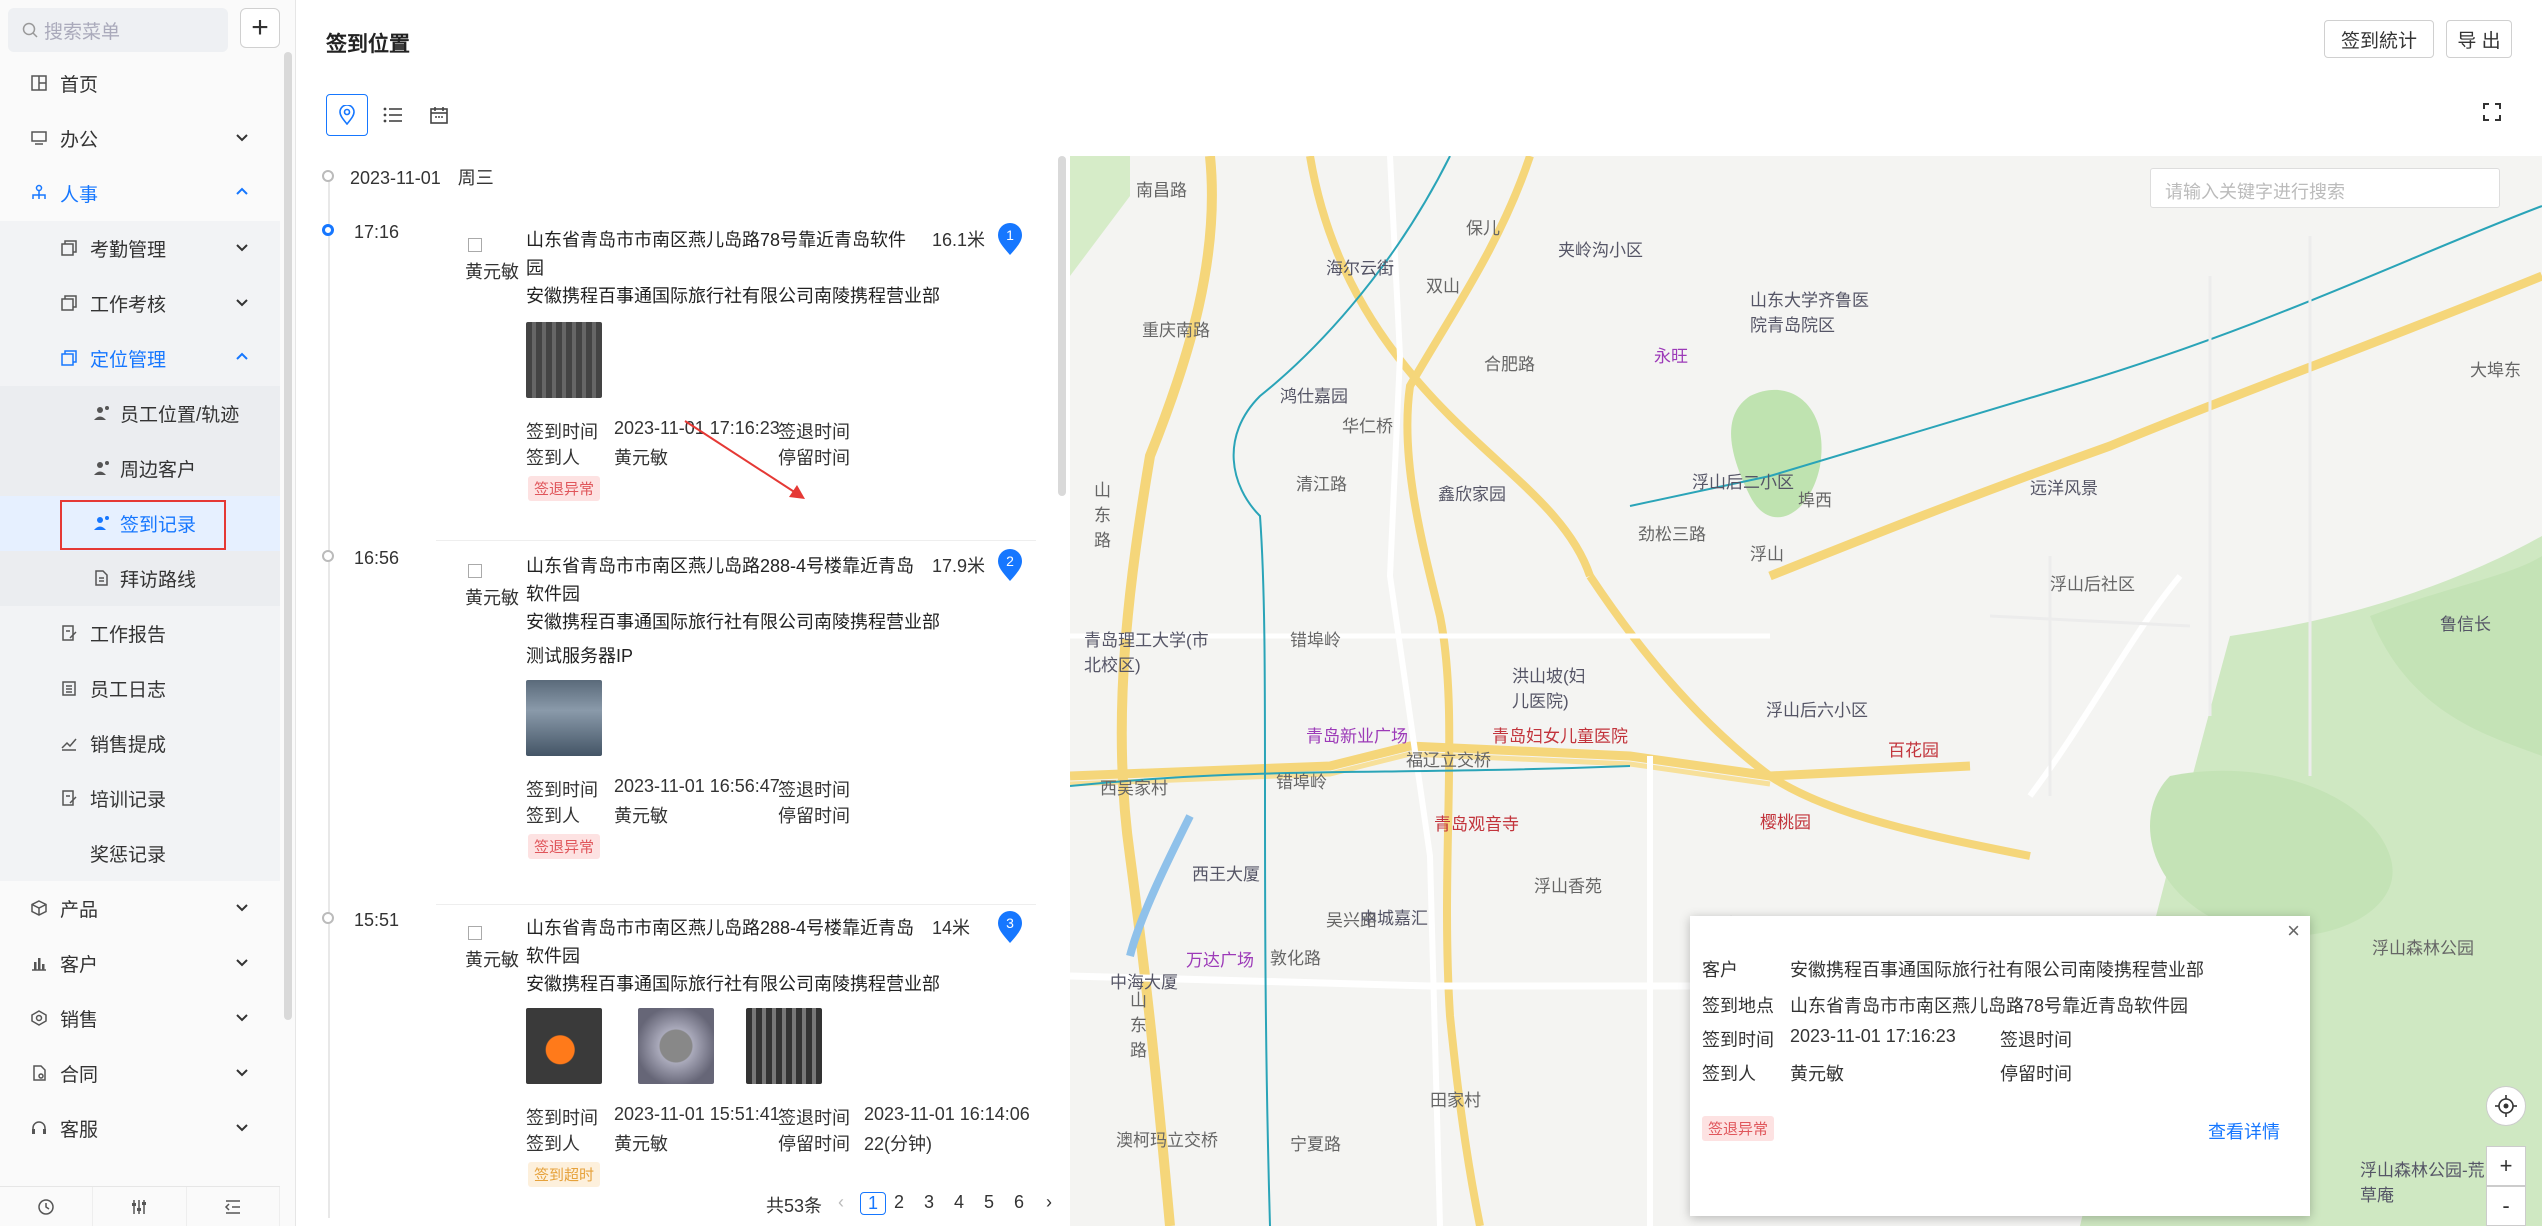 The image size is (2542, 1226). What do you see at coordinates (959, 240) in the screenshot?
I see `record-distance: 16.1米` at bounding box center [959, 240].